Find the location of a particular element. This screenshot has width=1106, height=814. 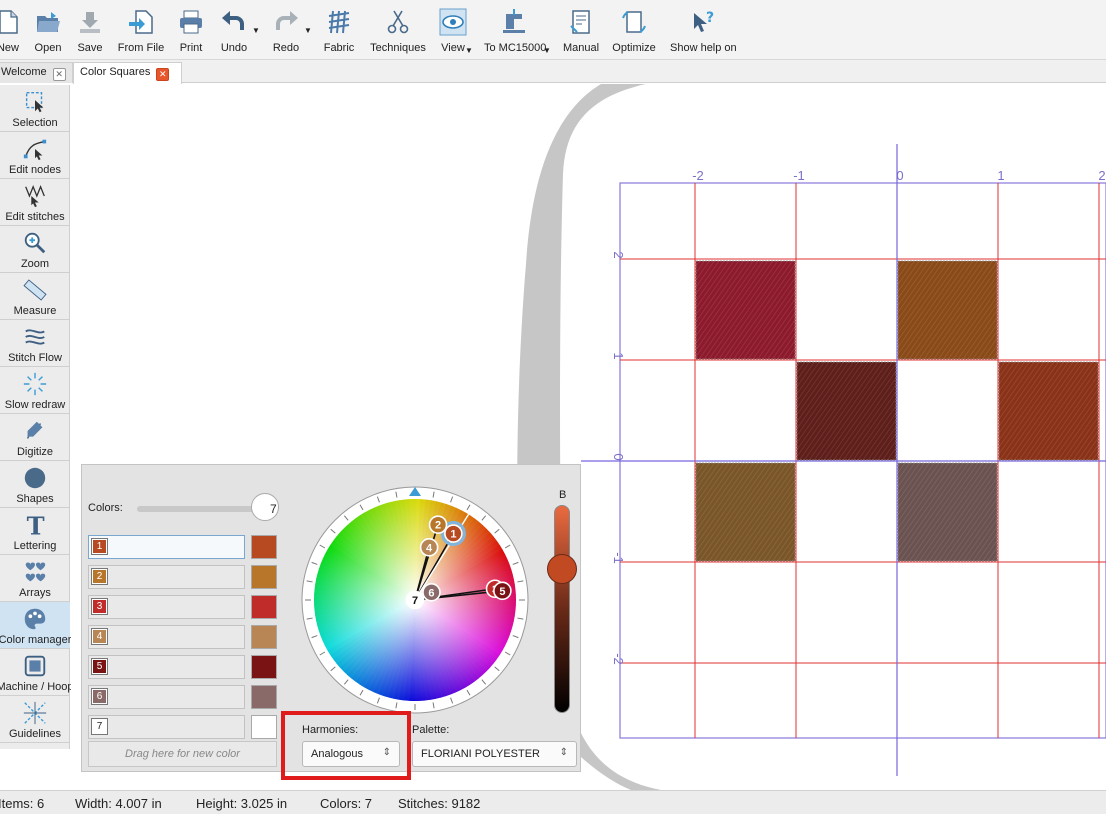

undo-button: Undo ▼ is located at coordinates (237, 30).